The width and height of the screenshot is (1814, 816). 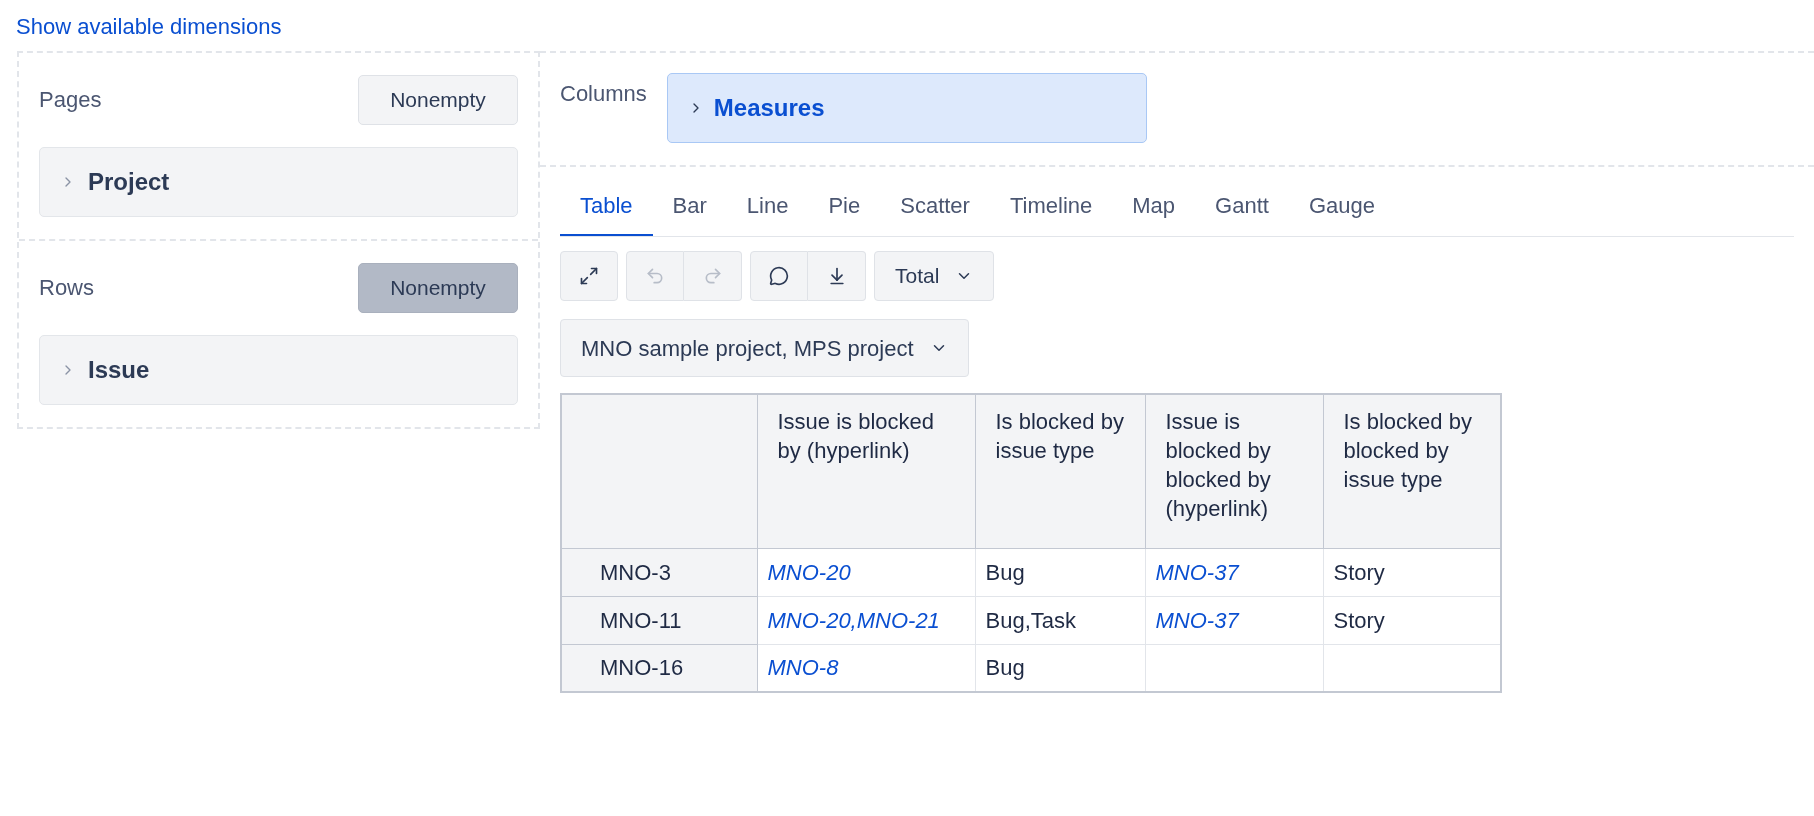 I want to click on chart-tab: Gauge, so click(x=1341, y=210).